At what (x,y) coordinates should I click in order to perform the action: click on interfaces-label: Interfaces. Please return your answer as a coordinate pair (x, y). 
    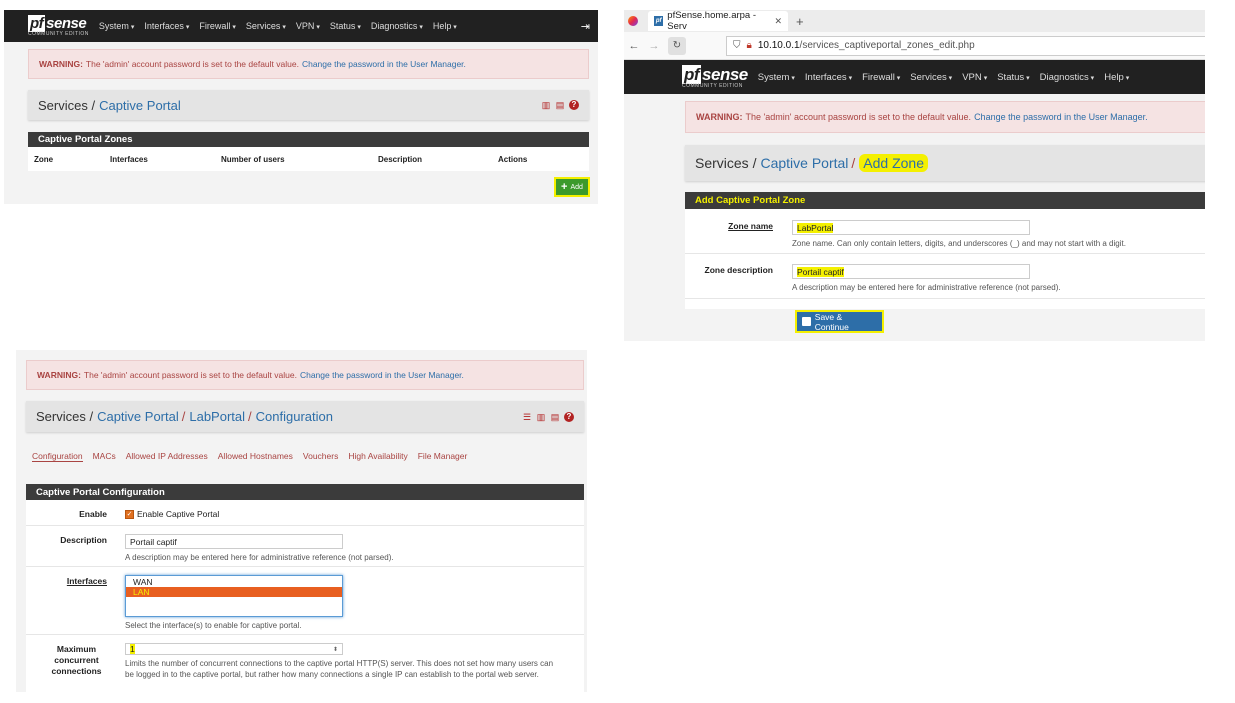
    Looking at the image, I should click on (86, 581).